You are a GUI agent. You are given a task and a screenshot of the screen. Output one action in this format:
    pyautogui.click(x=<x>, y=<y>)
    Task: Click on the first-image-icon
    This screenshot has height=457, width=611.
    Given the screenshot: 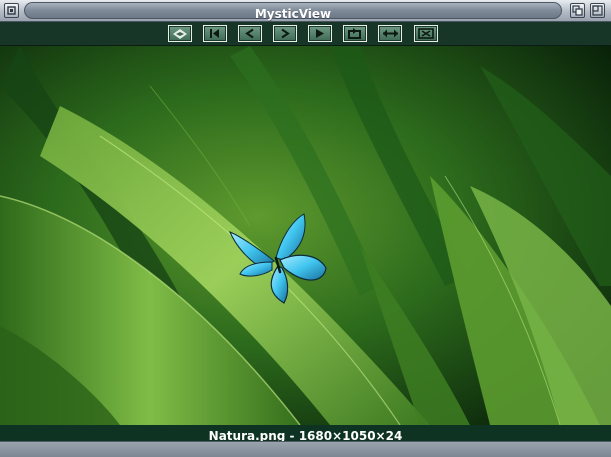 What is the action you would take?
    pyautogui.click(x=214, y=33)
    